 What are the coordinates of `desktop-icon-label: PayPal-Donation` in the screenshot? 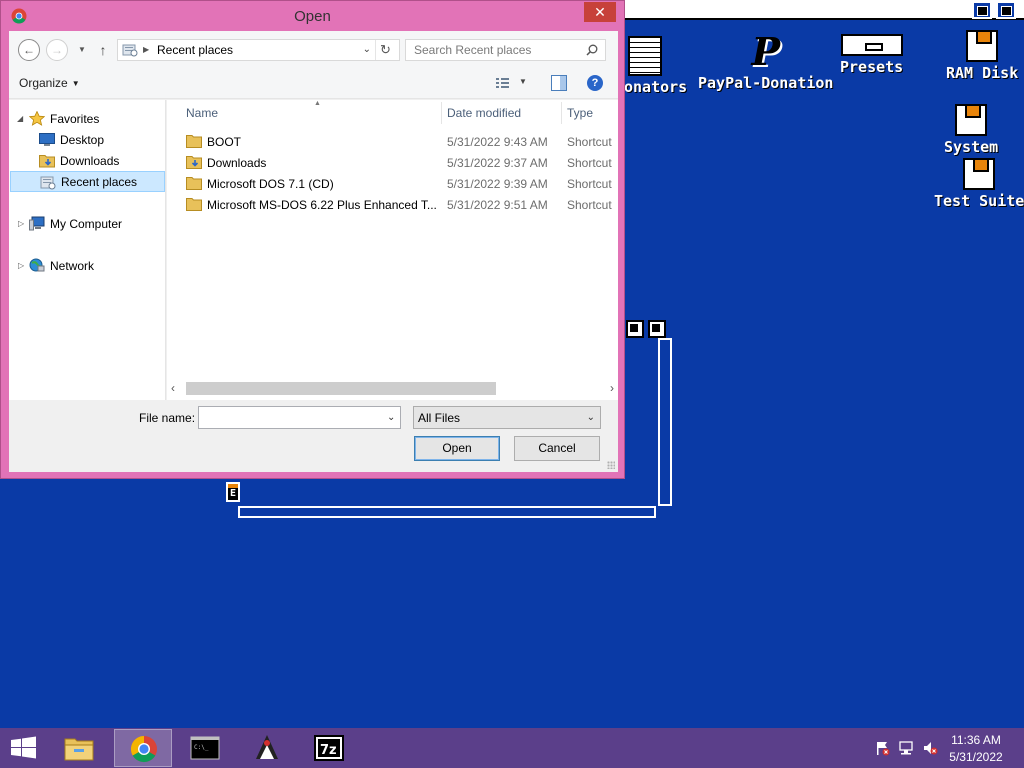 It's located at (766, 83).